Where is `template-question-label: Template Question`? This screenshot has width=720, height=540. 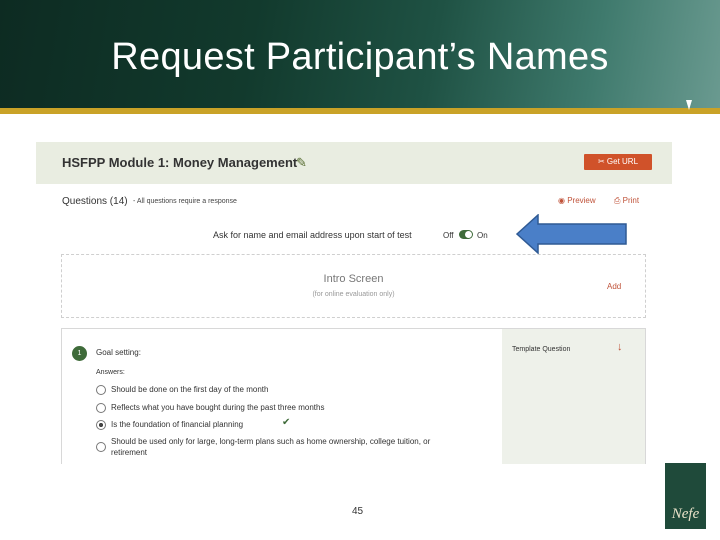 template-question-label: Template Question is located at coordinates (541, 349).